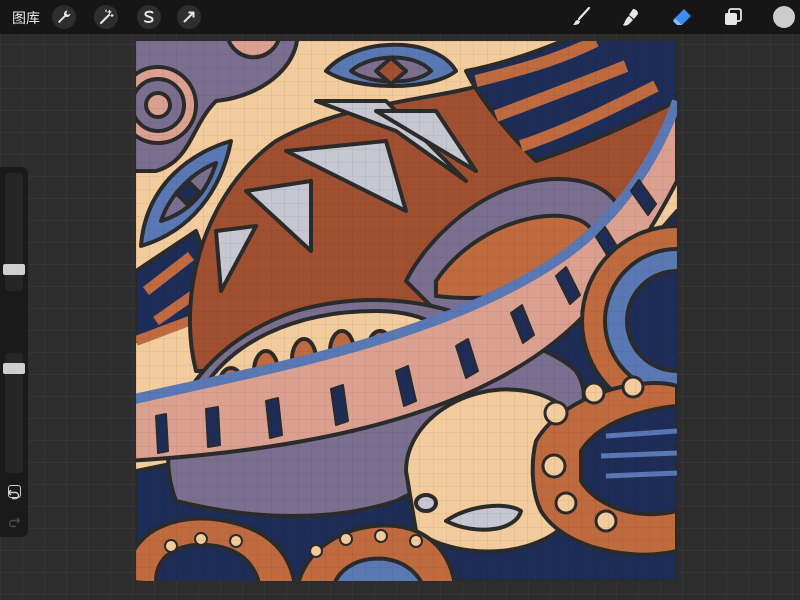  Describe the element at coordinates (14, 494) in the screenshot. I see `undo-icon` at that location.